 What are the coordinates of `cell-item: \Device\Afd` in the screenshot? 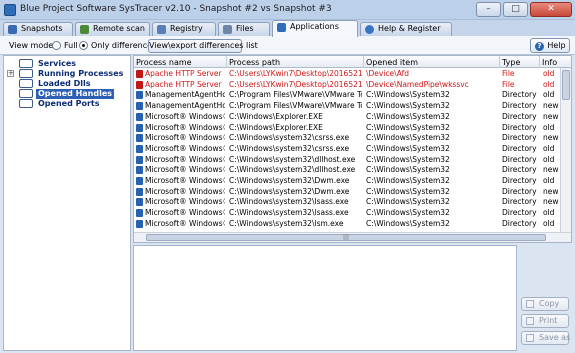 It's located at (387, 73).